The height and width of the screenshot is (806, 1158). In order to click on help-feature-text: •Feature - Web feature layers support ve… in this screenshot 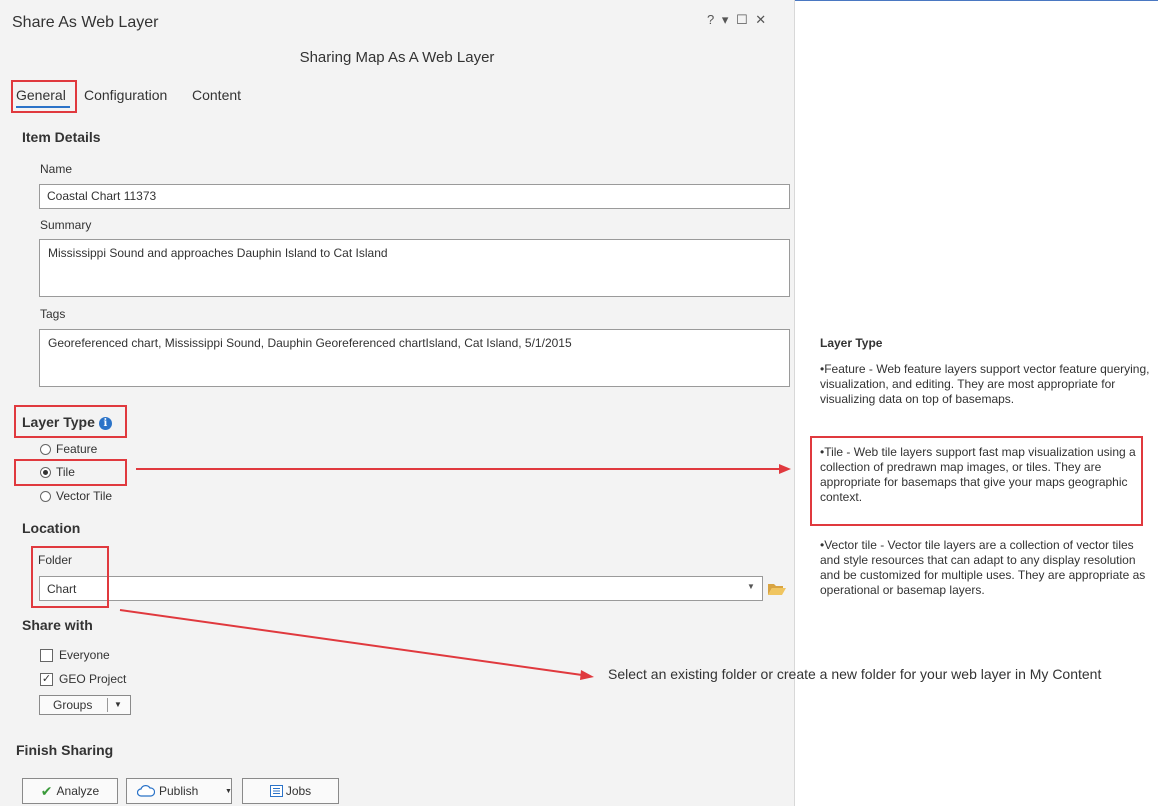, I will do `click(985, 384)`.